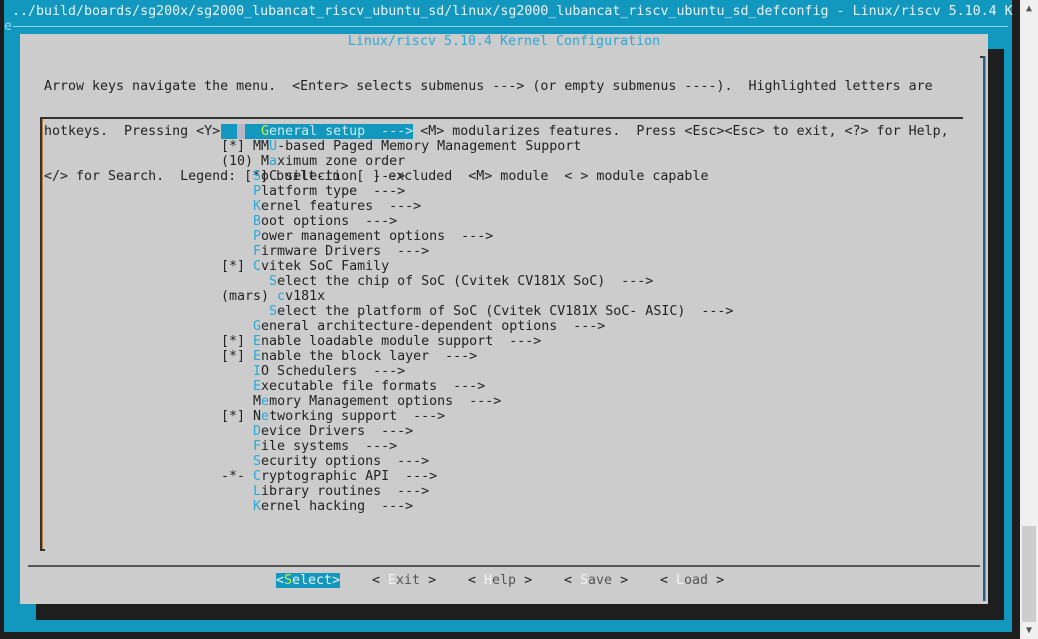 This screenshot has height=639, width=1038. What do you see at coordinates (341, 206) in the screenshot?
I see `menu-item-label: ernel features --->` at bounding box center [341, 206].